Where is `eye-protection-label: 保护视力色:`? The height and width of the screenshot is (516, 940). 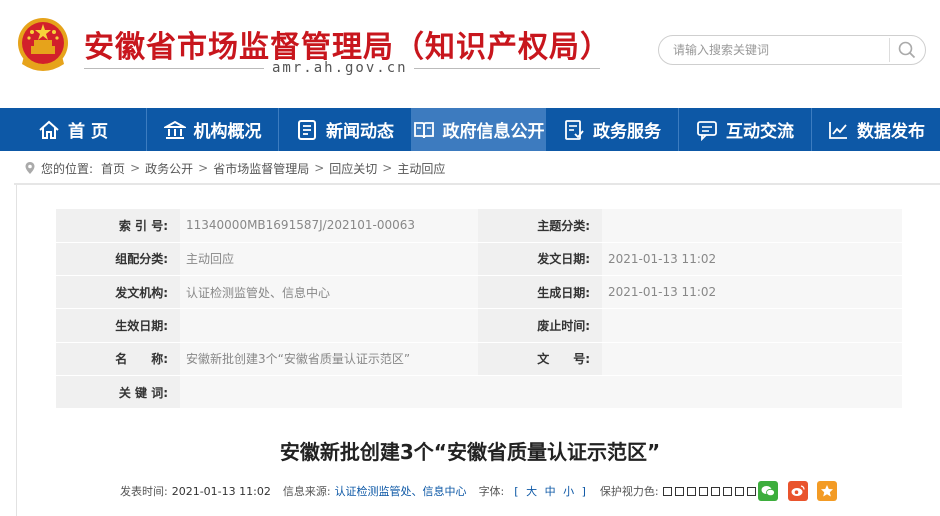
eye-protection-label: 保护视力色: is located at coordinates (629, 491).